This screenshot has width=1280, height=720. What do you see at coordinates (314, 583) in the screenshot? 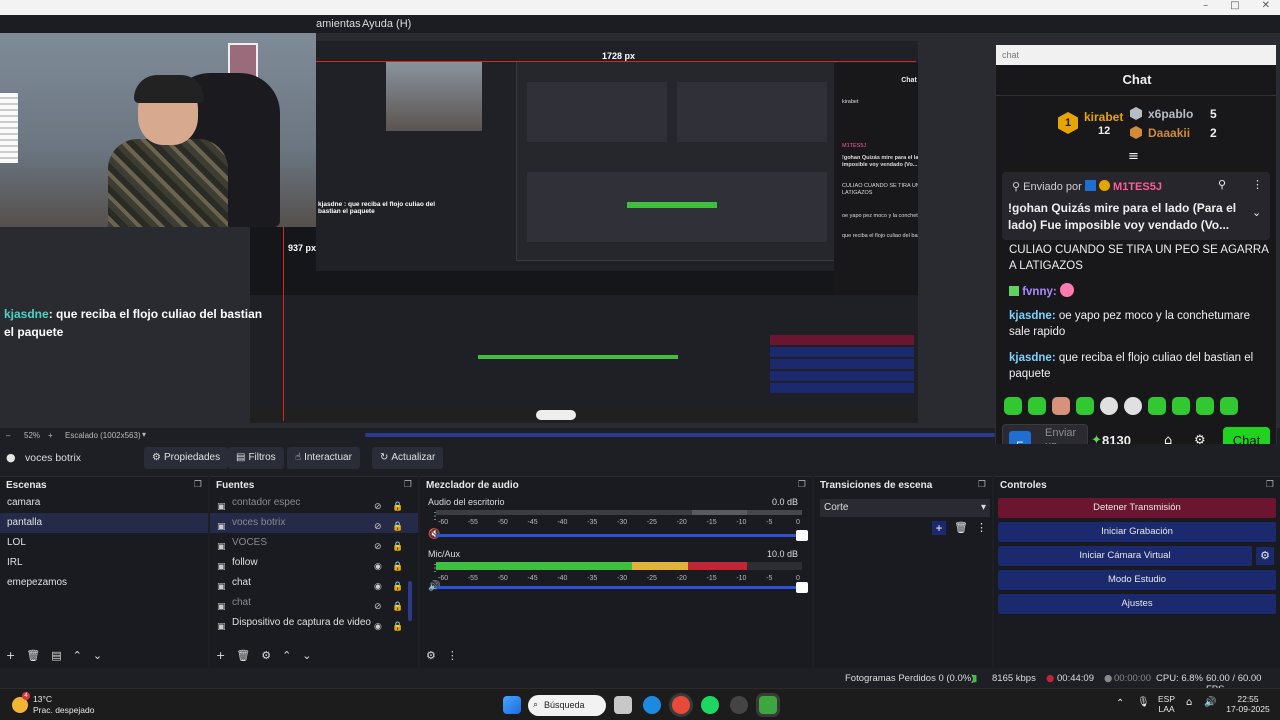
I see `source-item: ▣ chat ◉ 🔒` at bounding box center [314, 583].